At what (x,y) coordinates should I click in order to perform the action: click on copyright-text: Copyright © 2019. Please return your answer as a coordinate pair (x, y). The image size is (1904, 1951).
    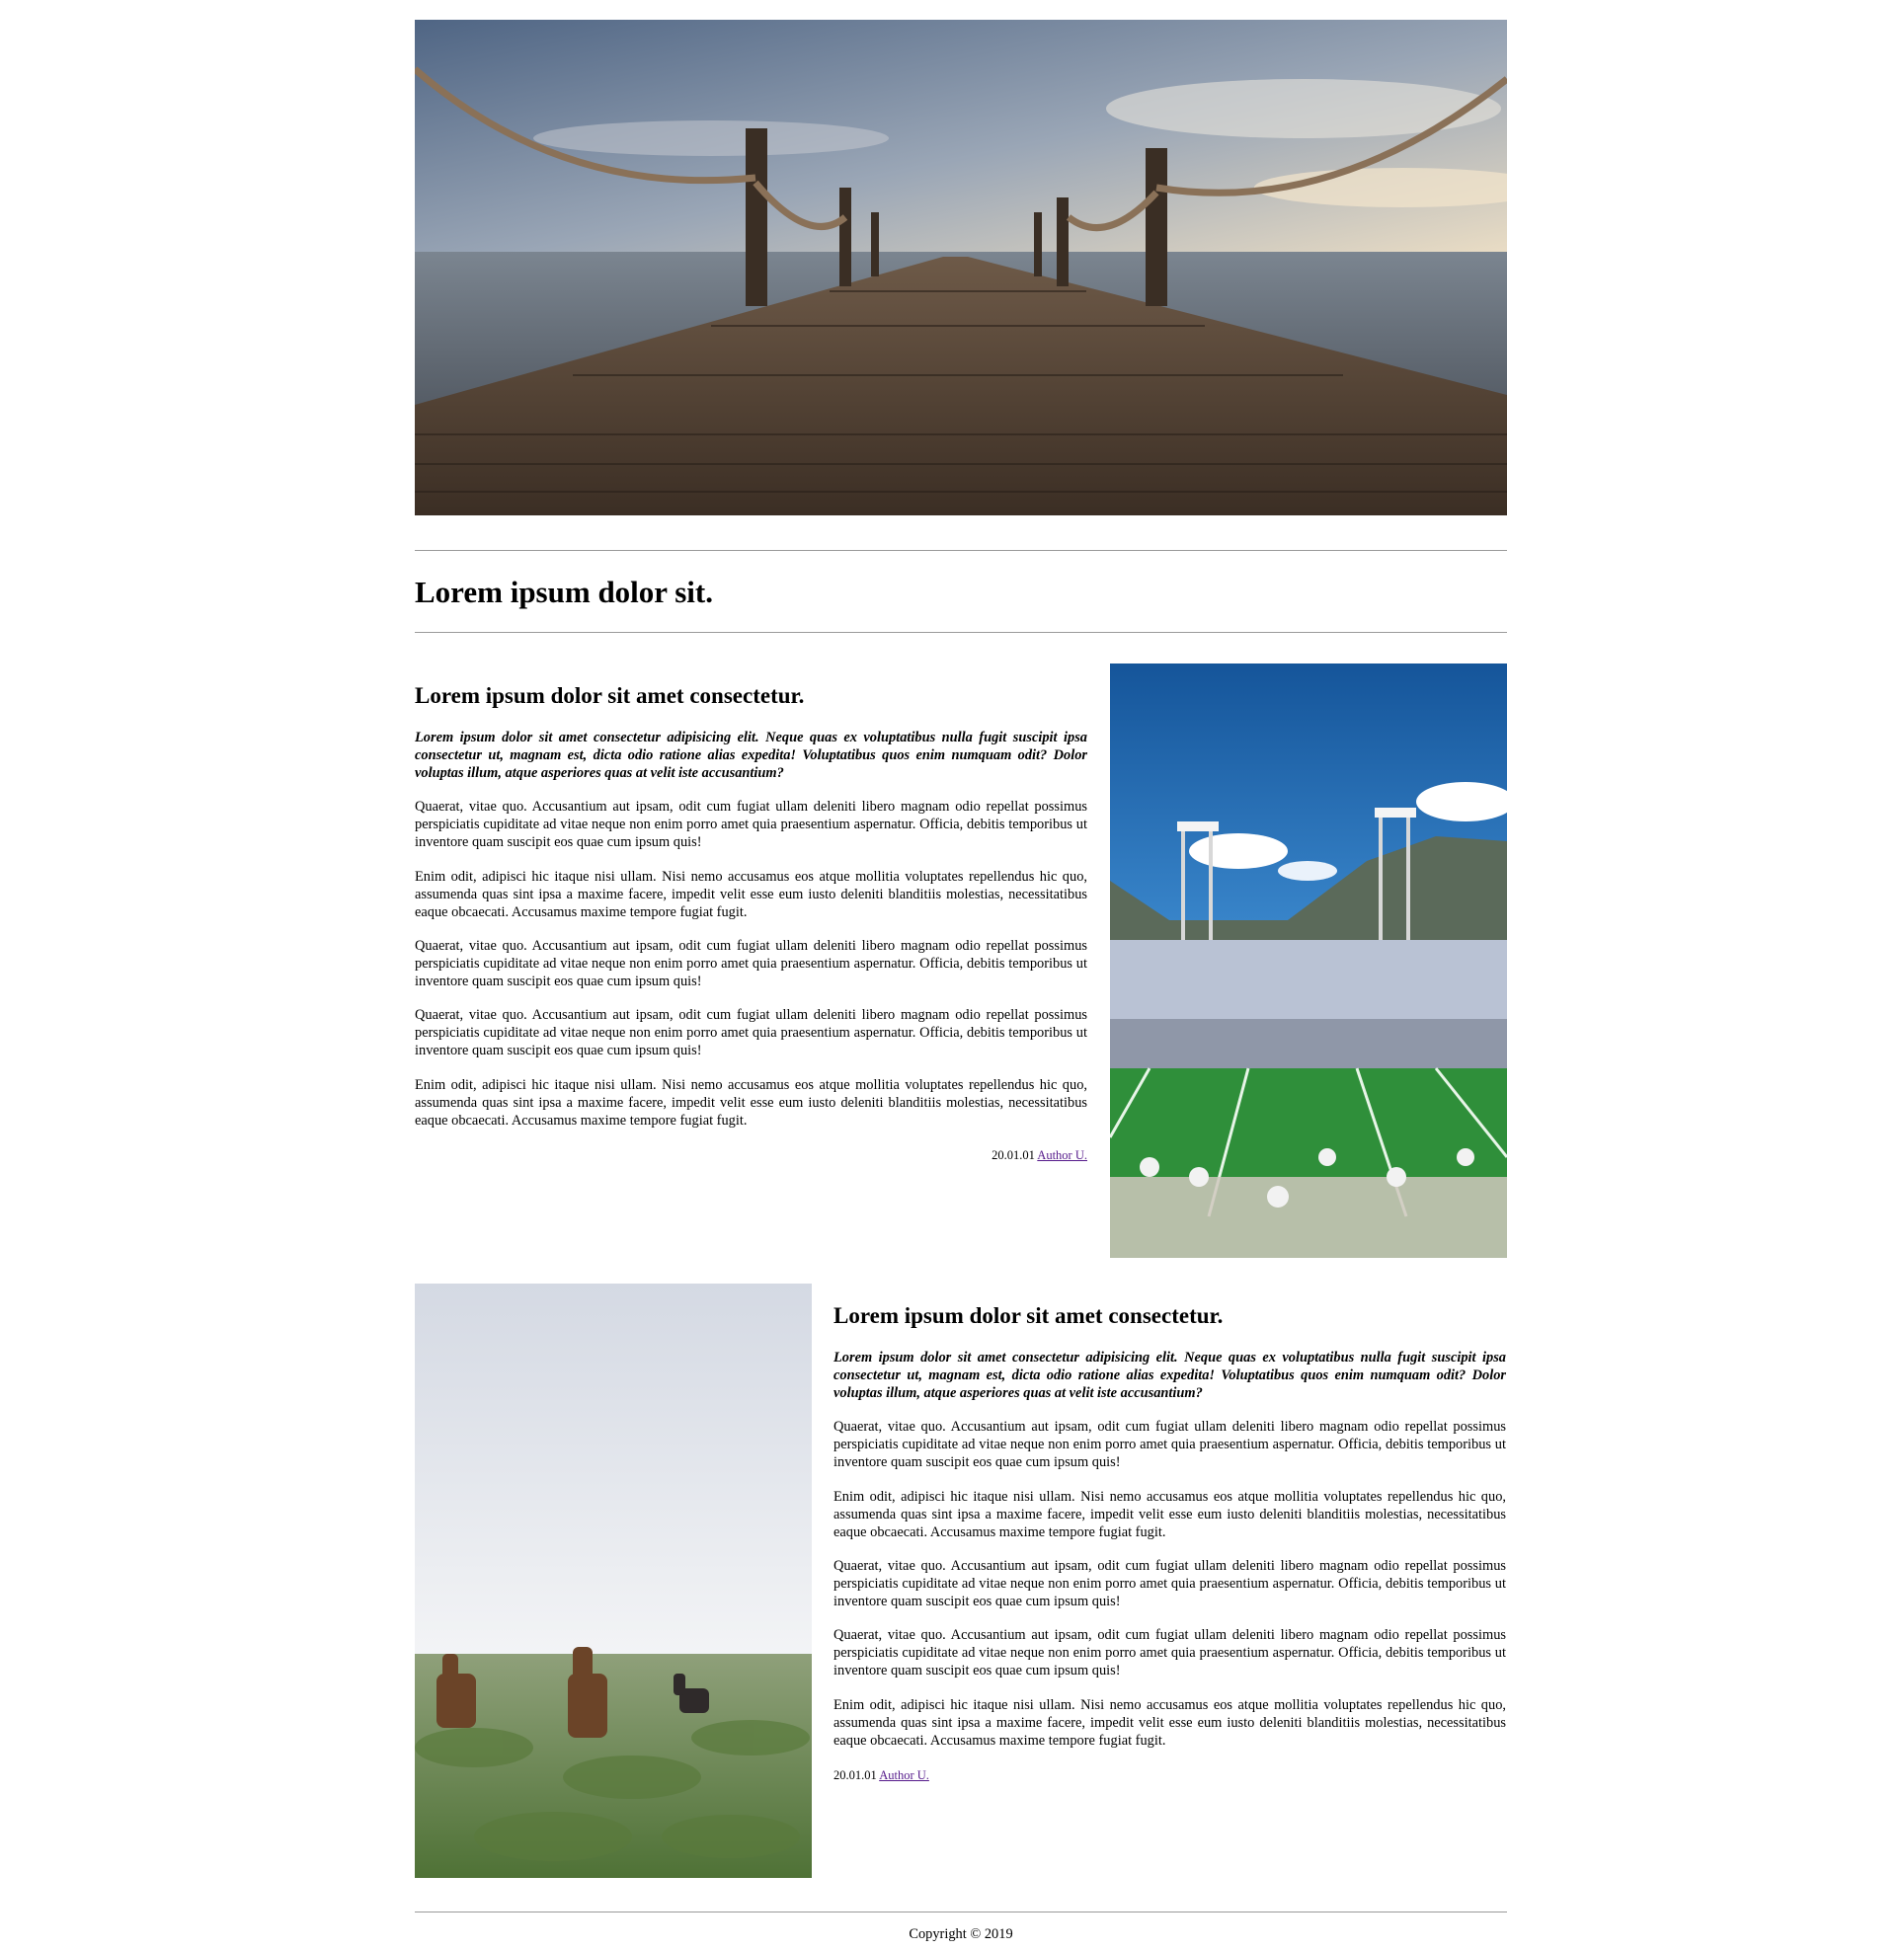
    Looking at the image, I should click on (961, 1934).